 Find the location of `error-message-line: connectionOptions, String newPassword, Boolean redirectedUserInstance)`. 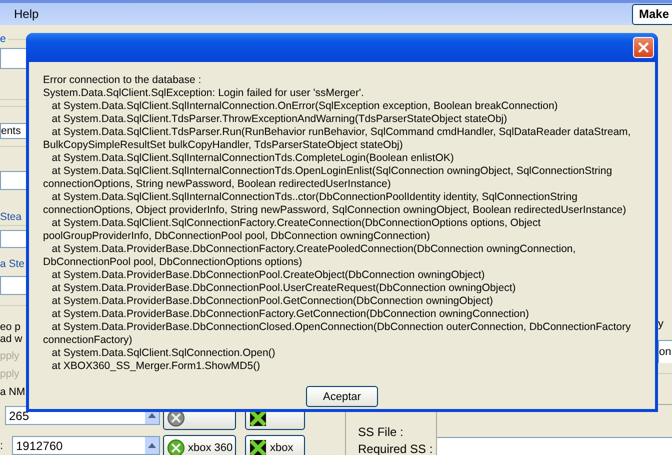

error-message-line: connectionOptions, String newPassword, Boolean redirectedUserInstance) is located at coordinates (217, 184).